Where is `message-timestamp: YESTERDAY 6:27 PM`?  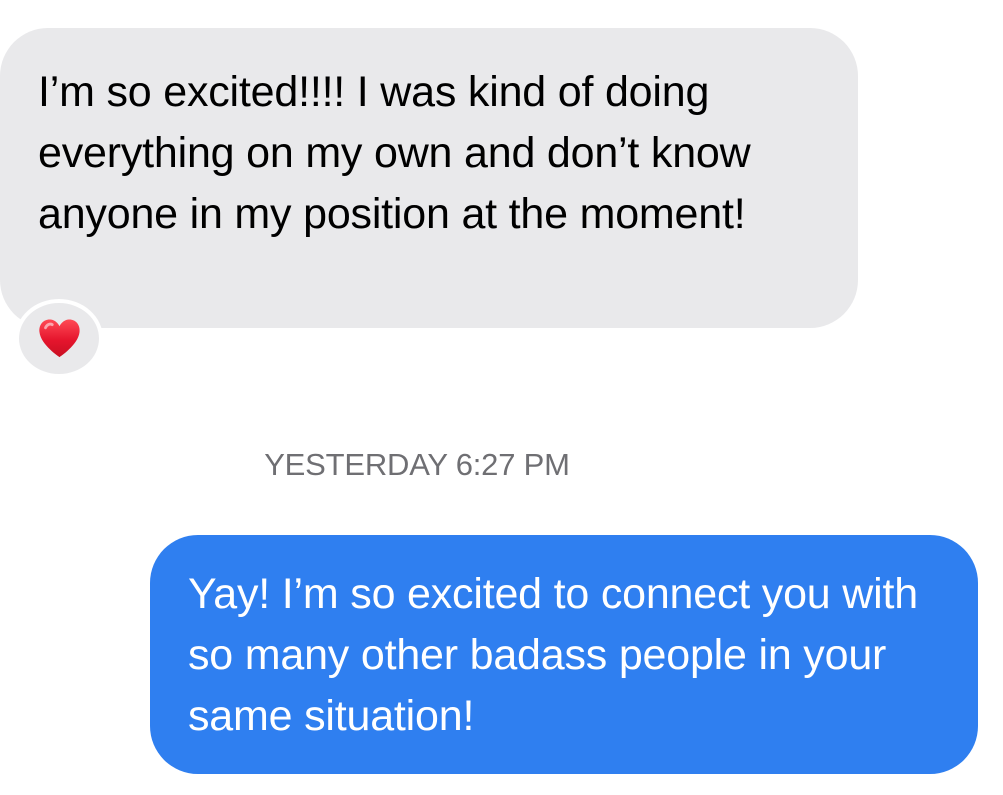 message-timestamp: YESTERDAY 6:27 PM is located at coordinates (417, 464).